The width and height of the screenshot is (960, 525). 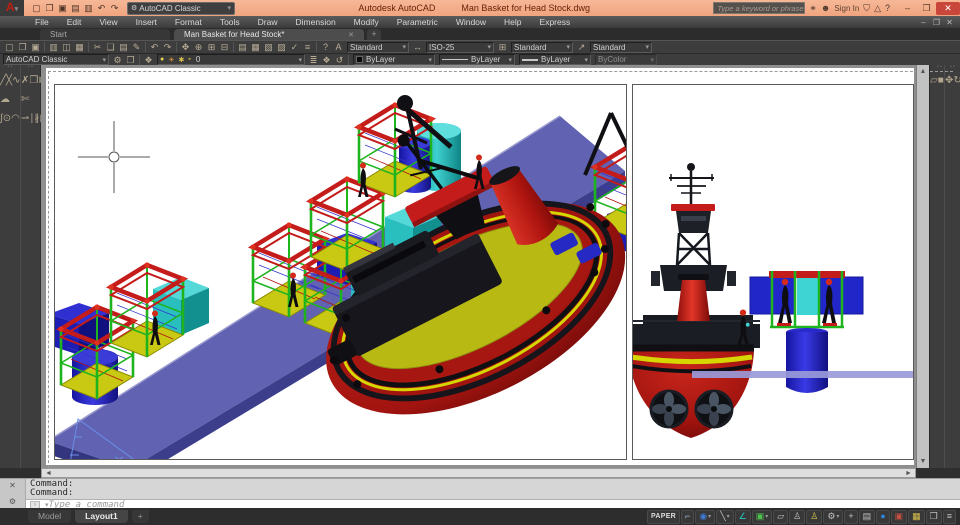 What do you see at coordinates (949, 22) in the screenshot?
I see `doc-close-button: ✕` at bounding box center [949, 22].